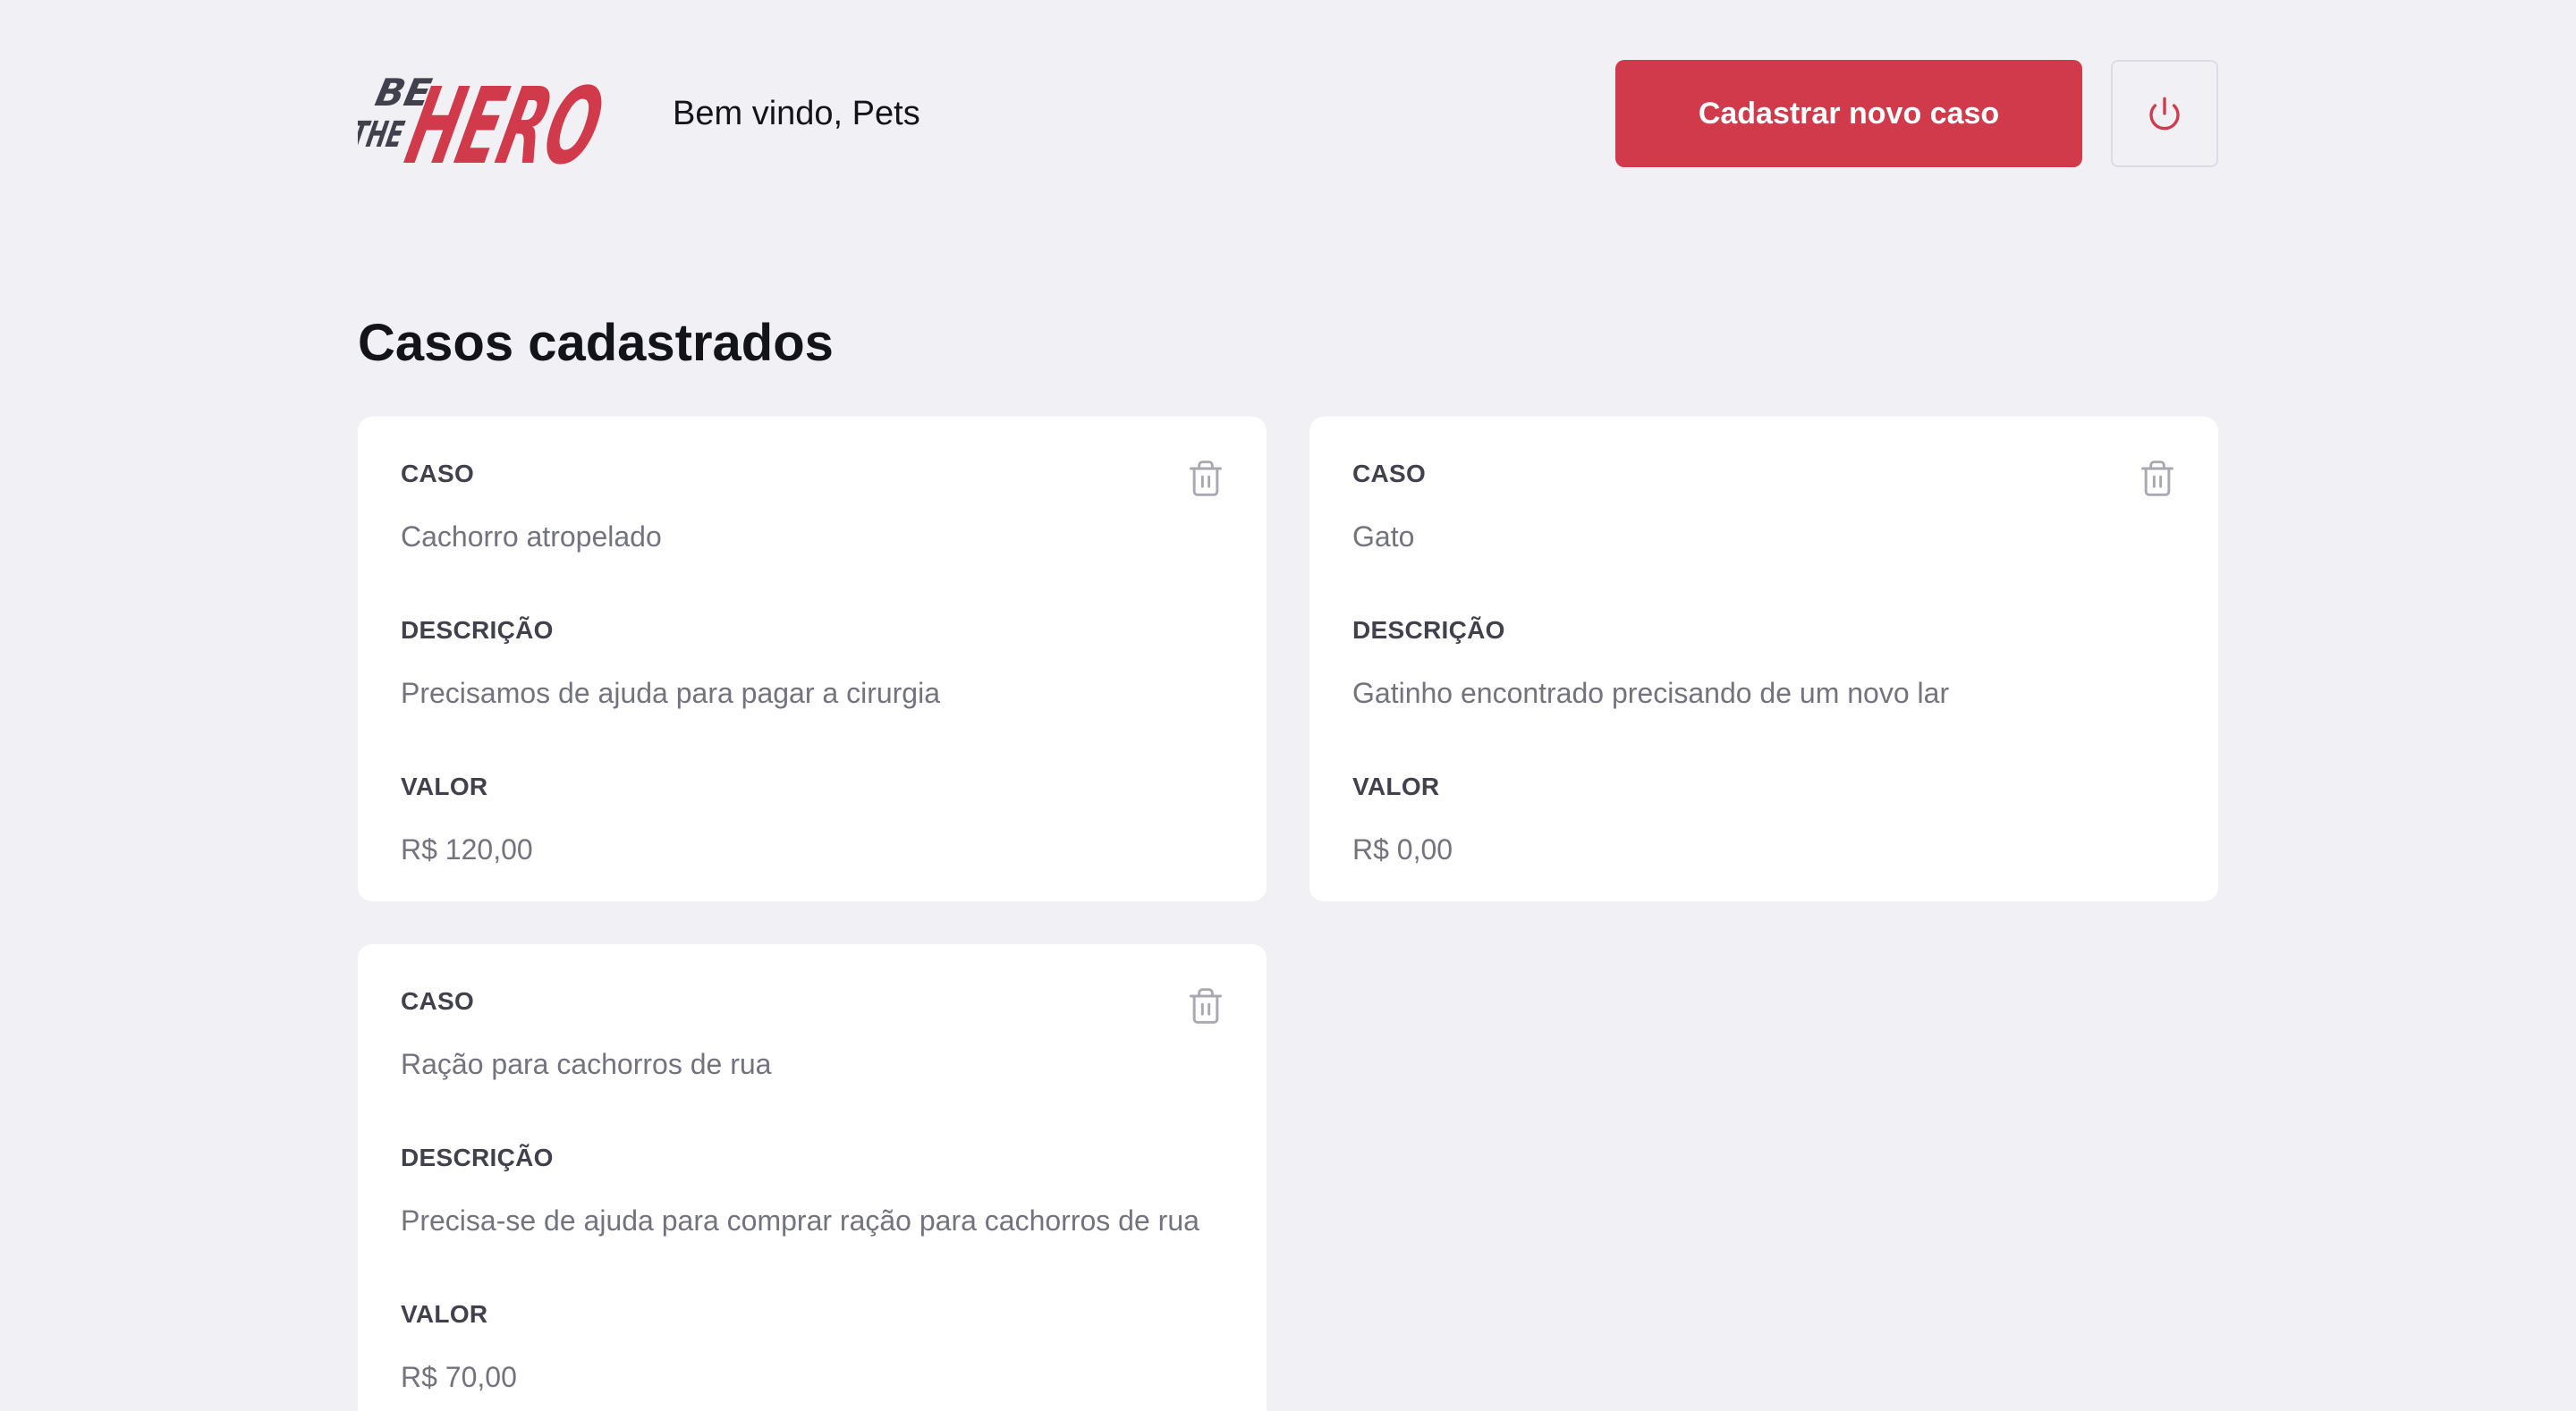 The height and width of the screenshot is (1411, 2576). Describe the element at coordinates (596, 343) in the screenshot. I see `page-title: Casos cadastrados` at that location.